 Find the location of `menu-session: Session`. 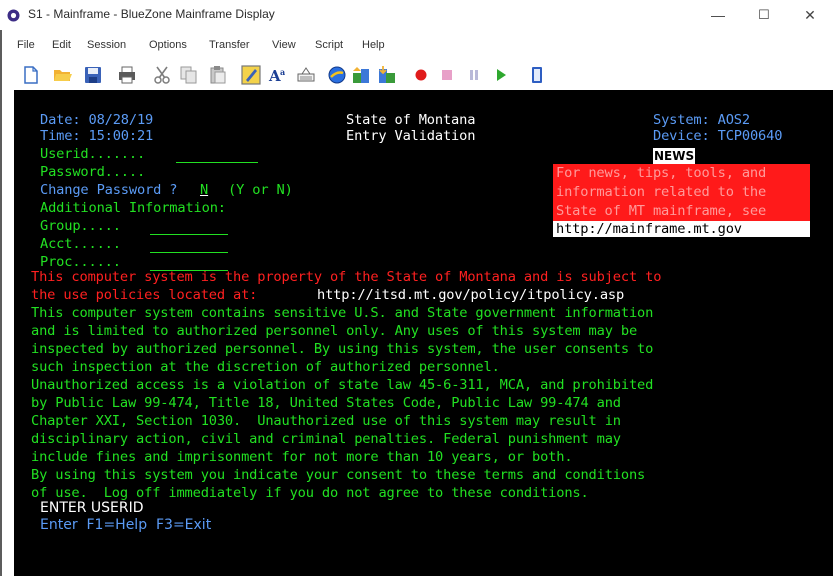

menu-session: Session is located at coordinates (106, 45).